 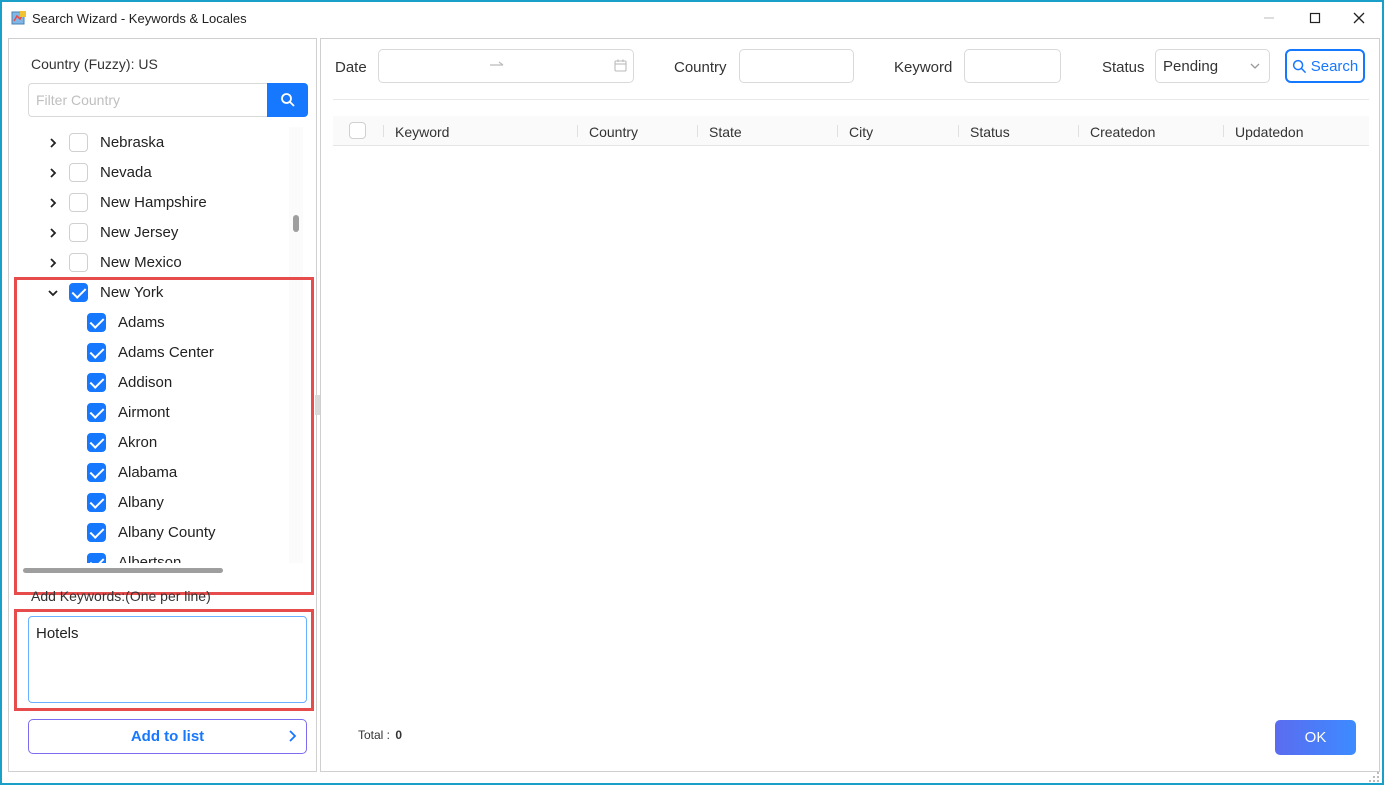 What do you see at coordinates (1269, 132) in the screenshot?
I see `column-header-updatedon: Updatedon` at bounding box center [1269, 132].